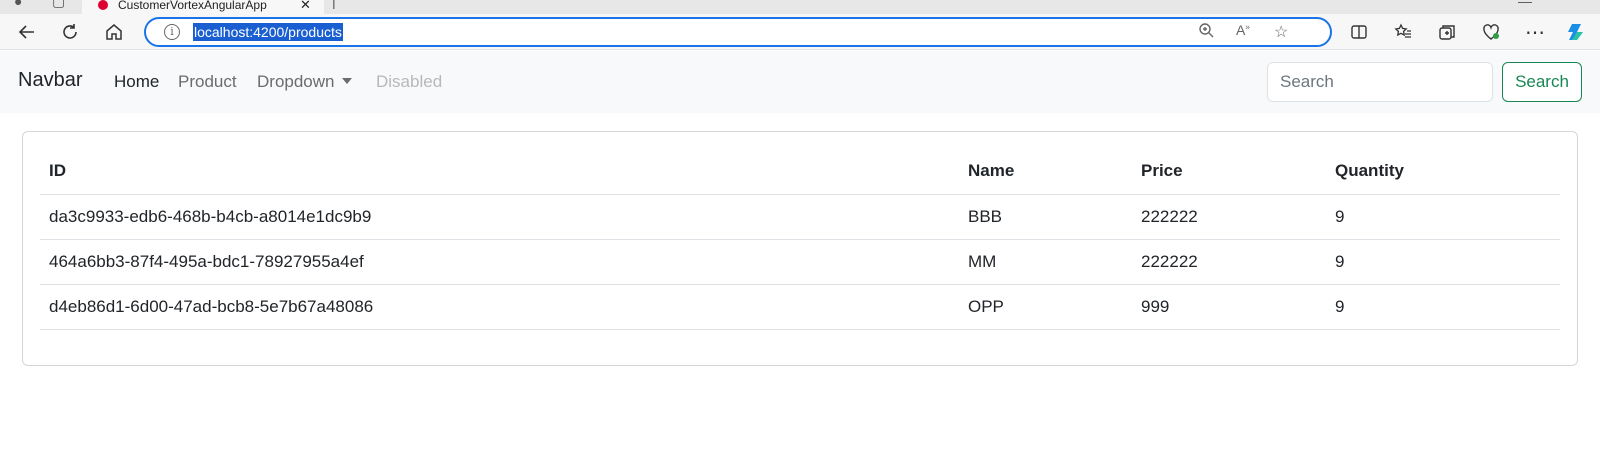 Image resolution: width=1600 pixels, height=456 pixels. What do you see at coordinates (1359, 32) in the screenshot?
I see `split-screen-icon` at bounding box center [1359, 32].